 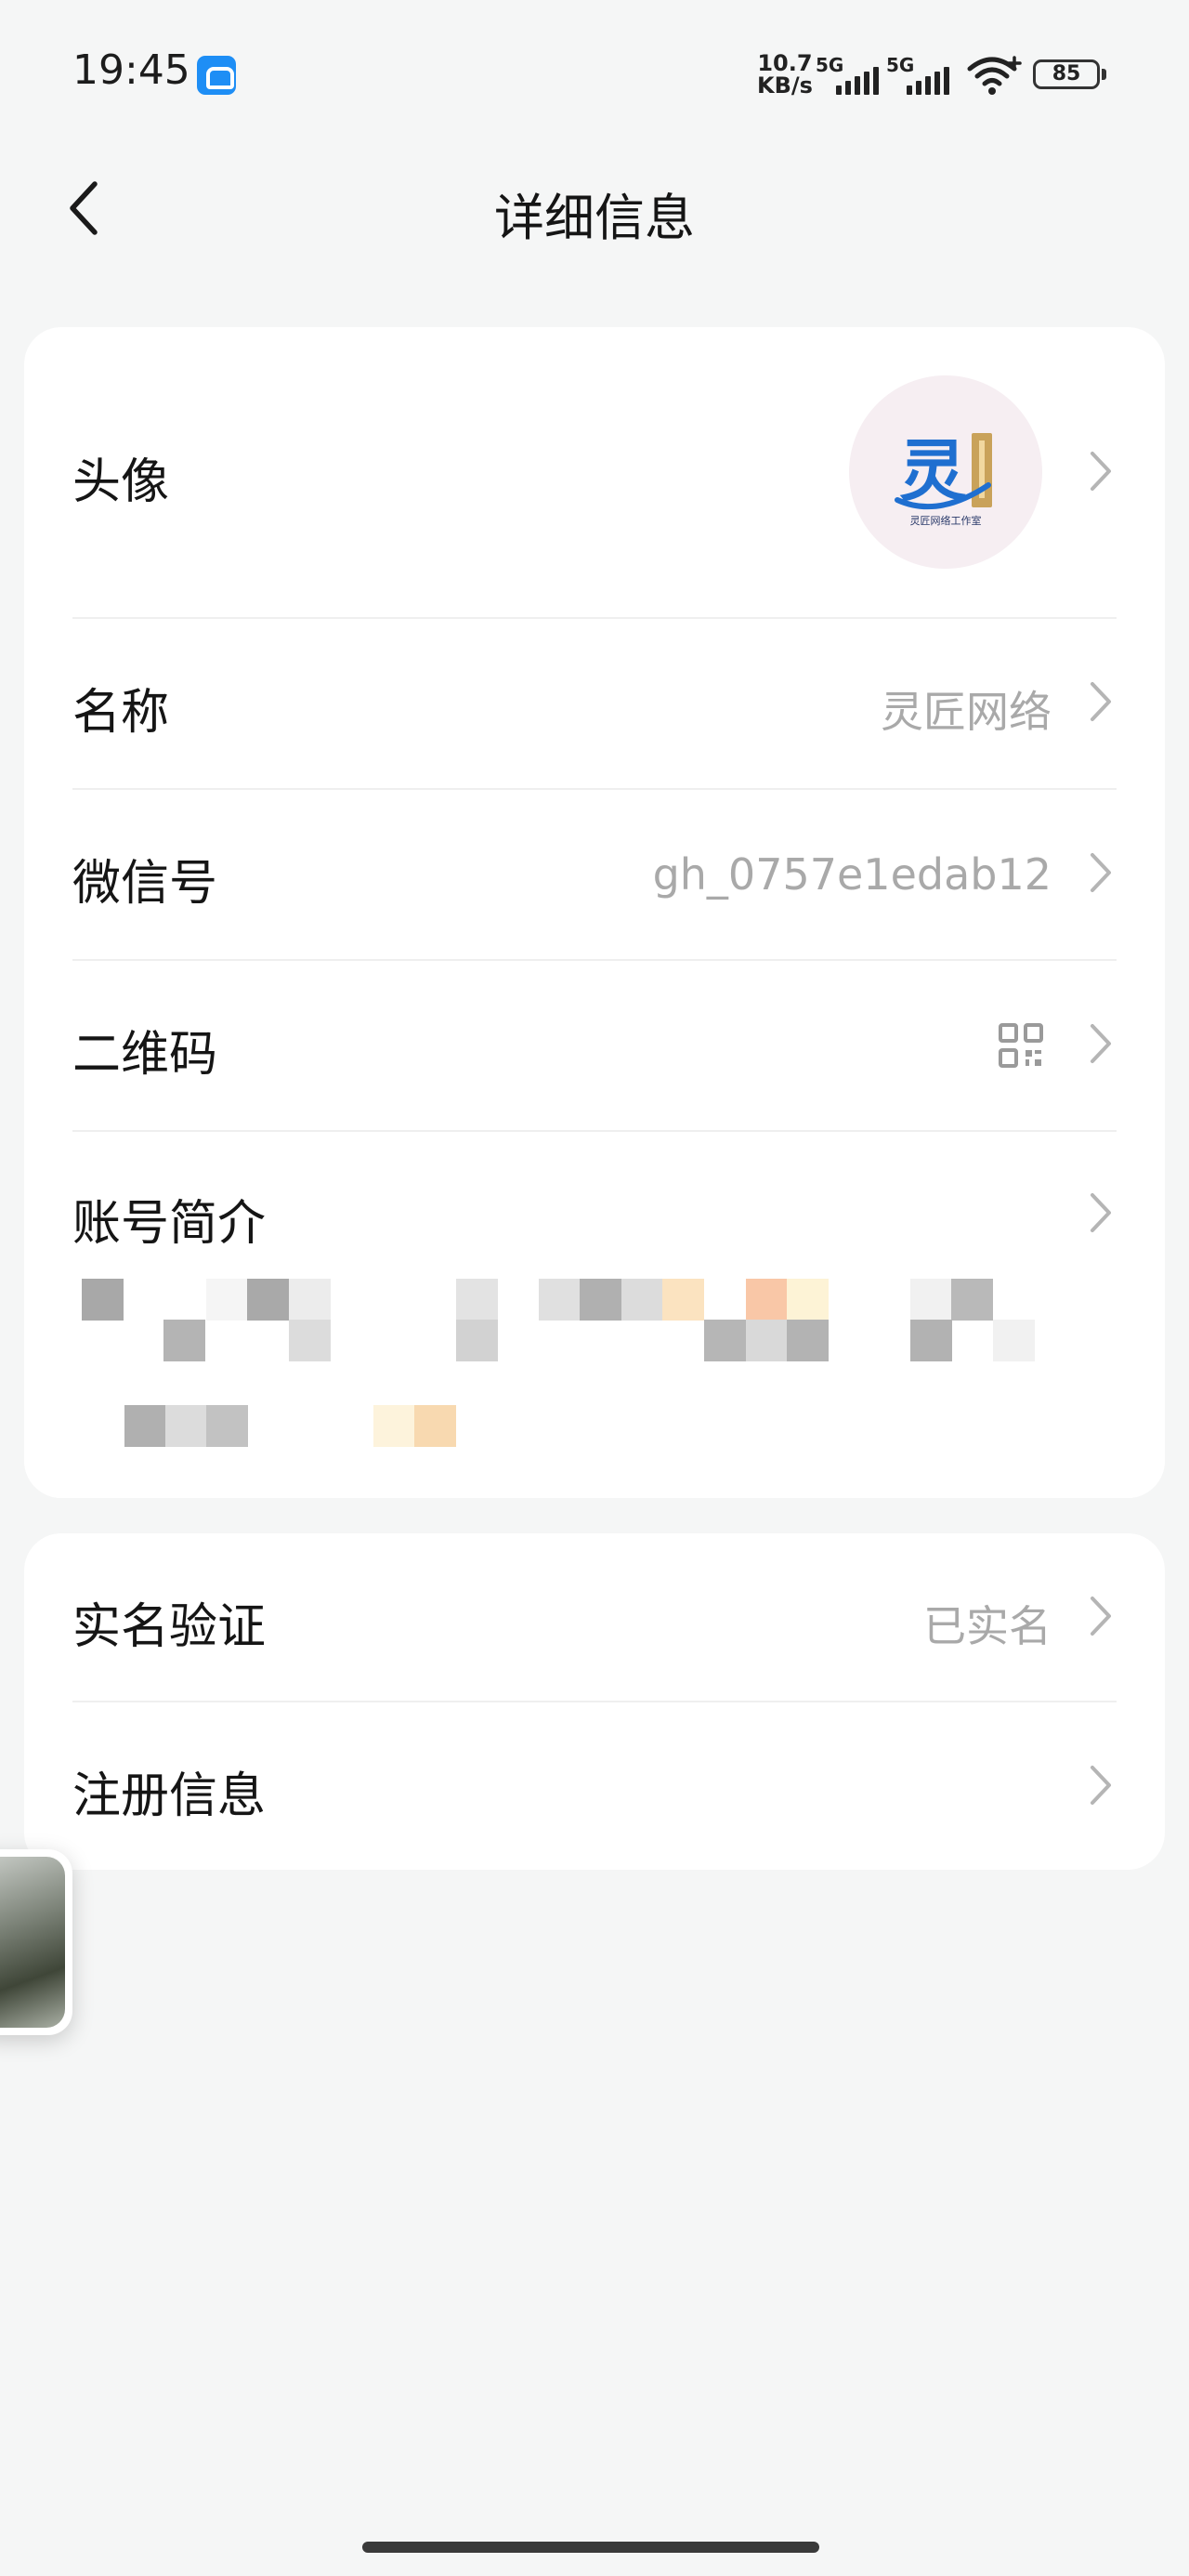 I want to click on floating-window-bubble, so click(x=36, y=1942).